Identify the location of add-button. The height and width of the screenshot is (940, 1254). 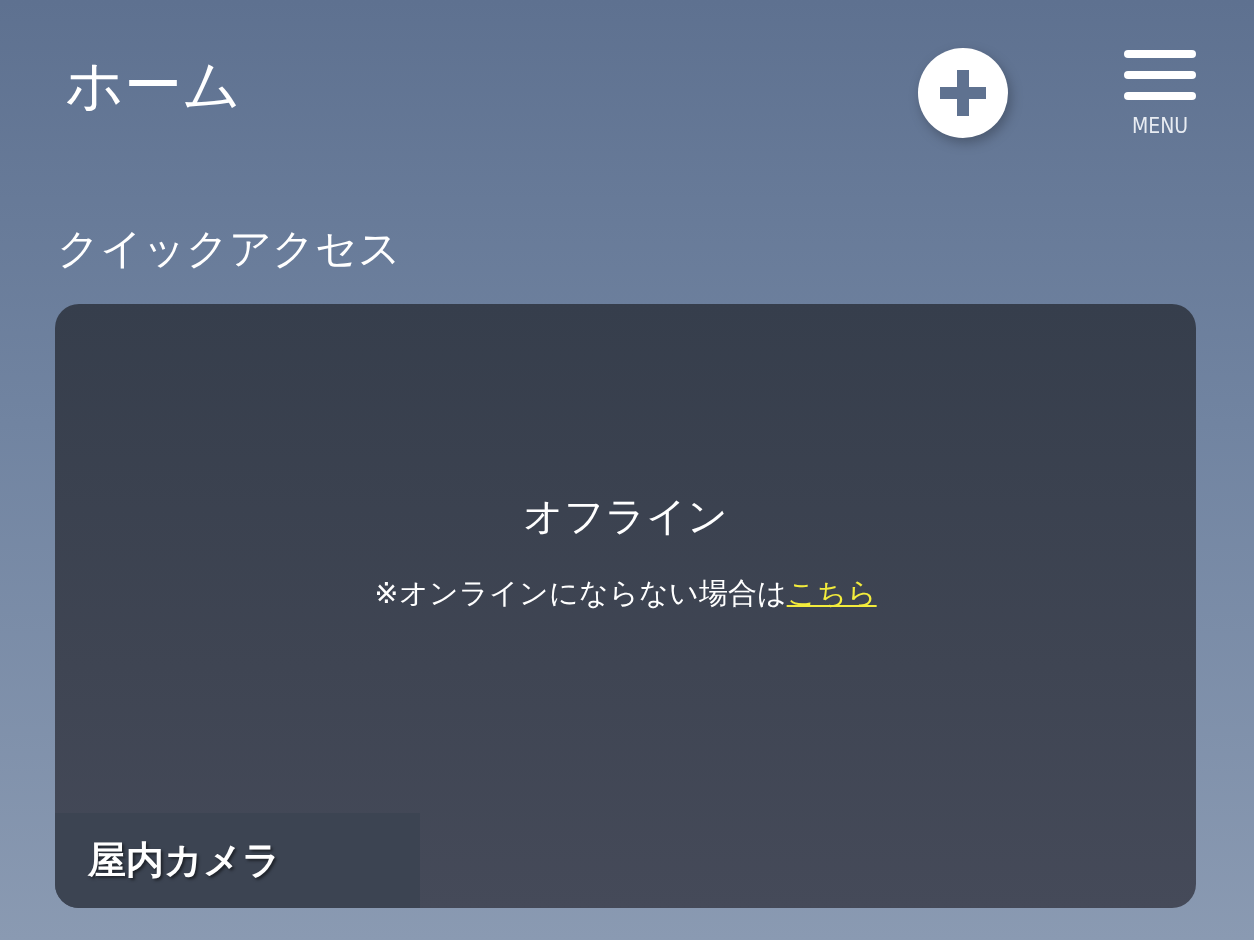
(963, 93).